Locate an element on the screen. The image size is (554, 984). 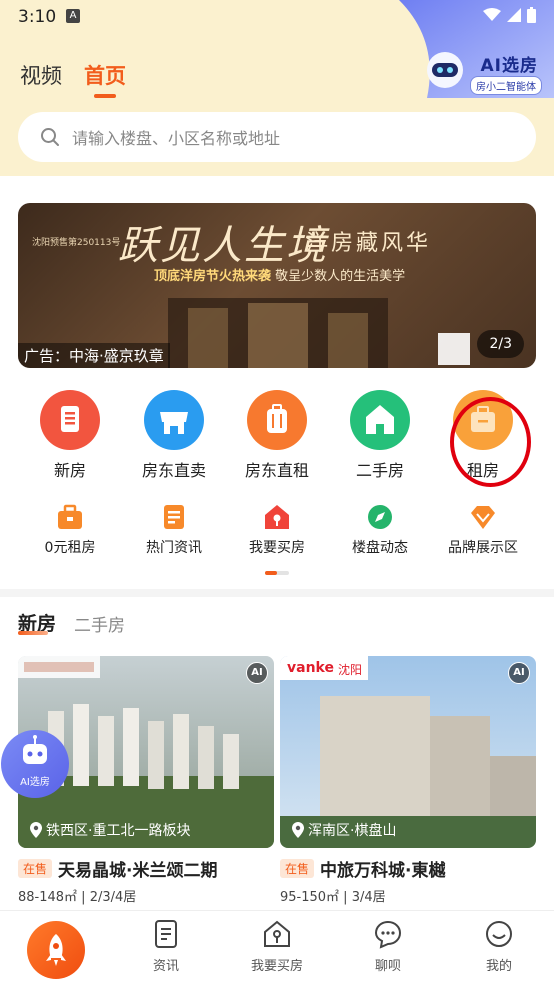
quick-brand-showcase: 品牌展示区 is located at coordinates (483, 530).